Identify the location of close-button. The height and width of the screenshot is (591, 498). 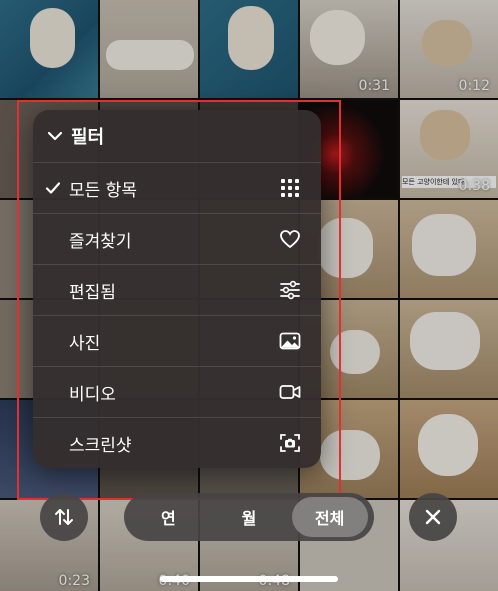
(433, 517).